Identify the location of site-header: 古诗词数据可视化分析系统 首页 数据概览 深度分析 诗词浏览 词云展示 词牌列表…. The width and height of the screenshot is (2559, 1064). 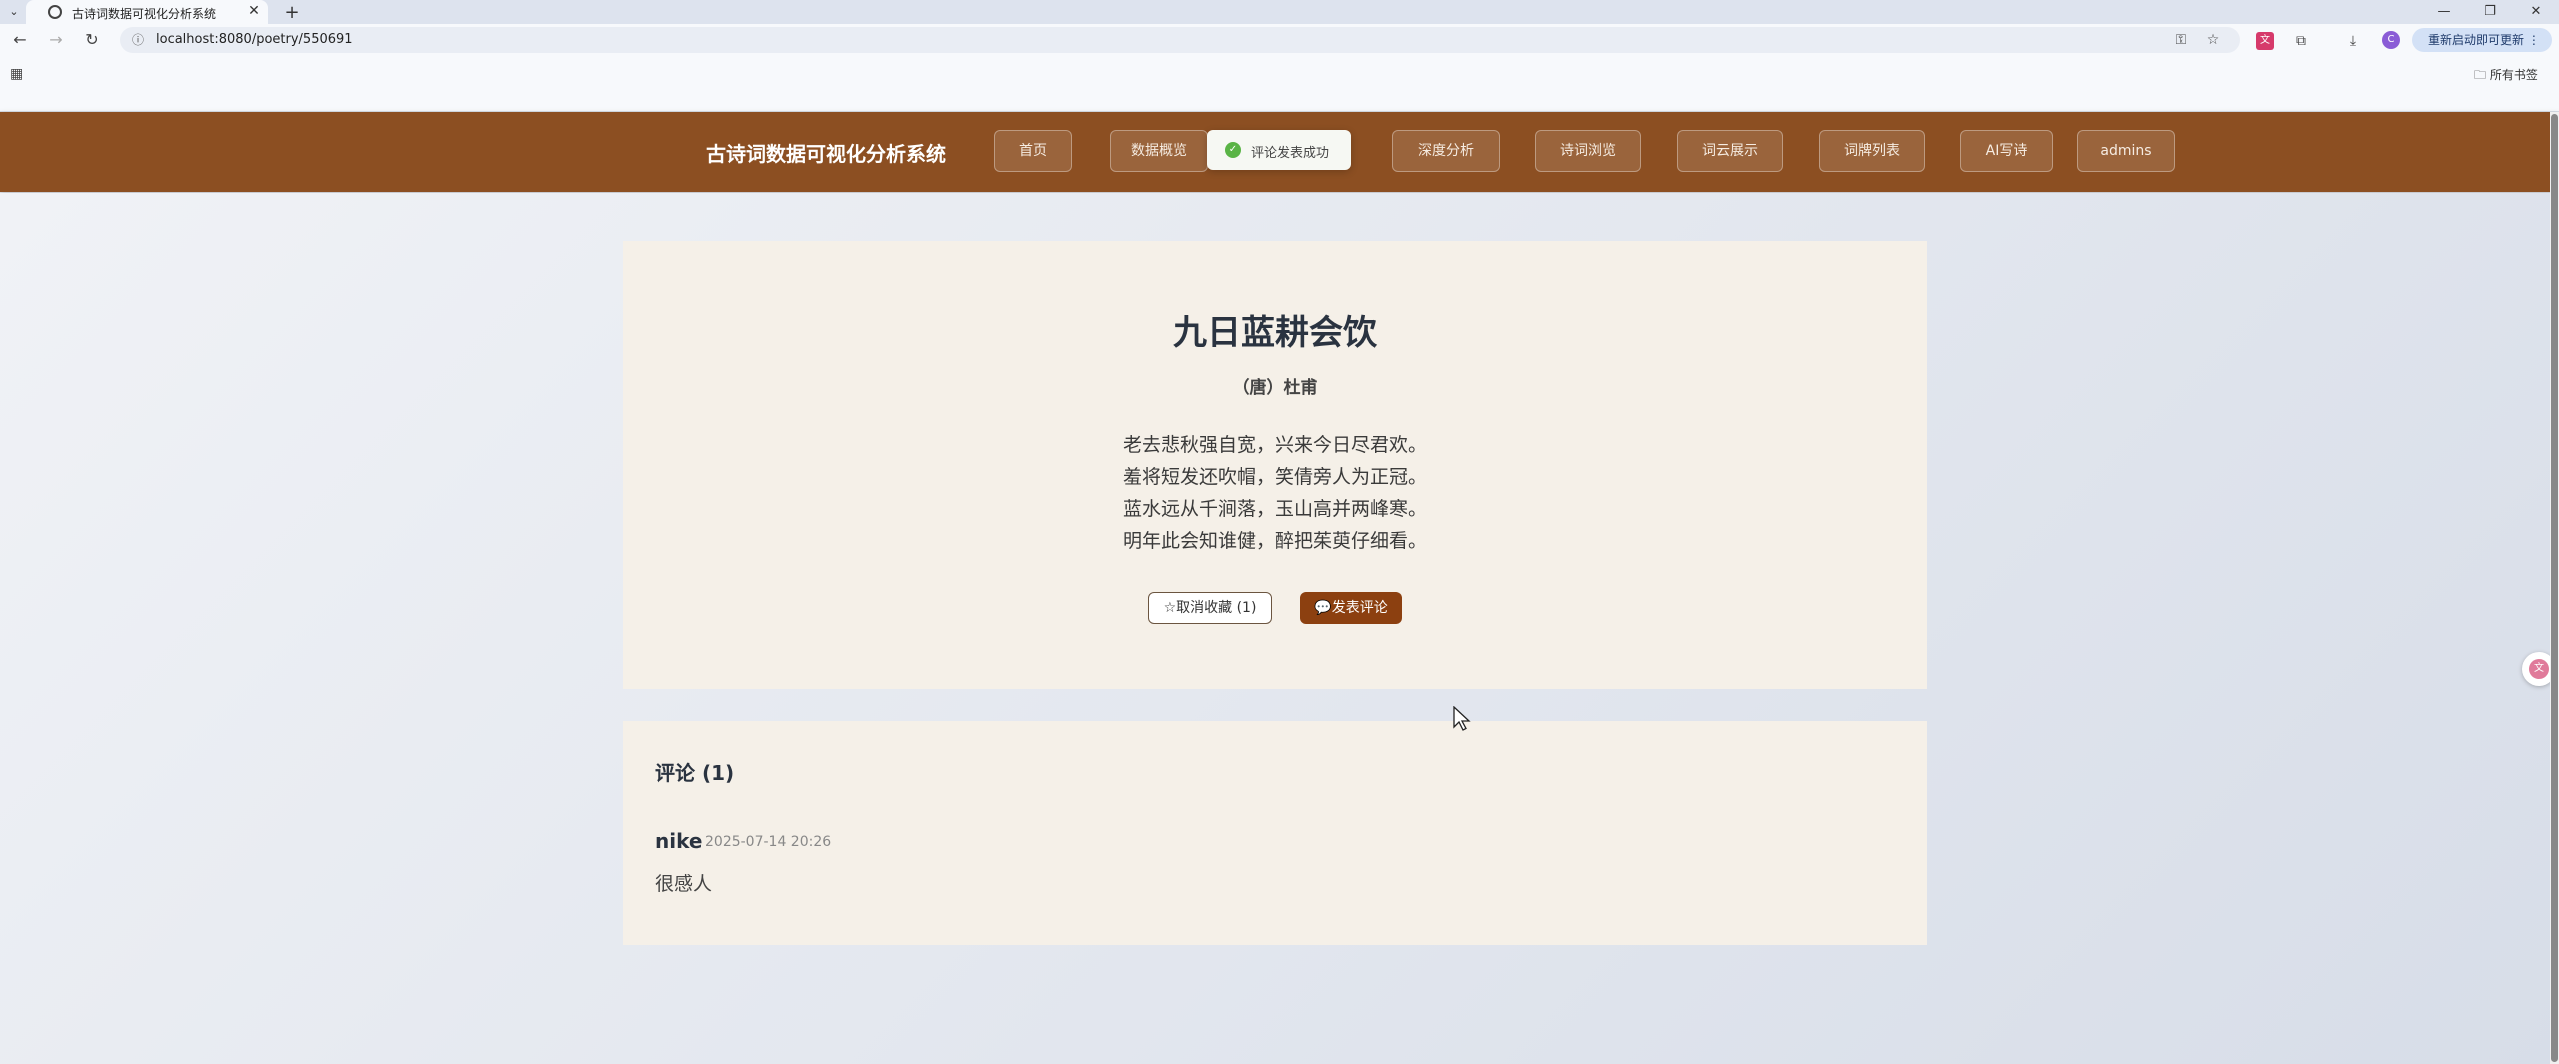
(1279, 152).